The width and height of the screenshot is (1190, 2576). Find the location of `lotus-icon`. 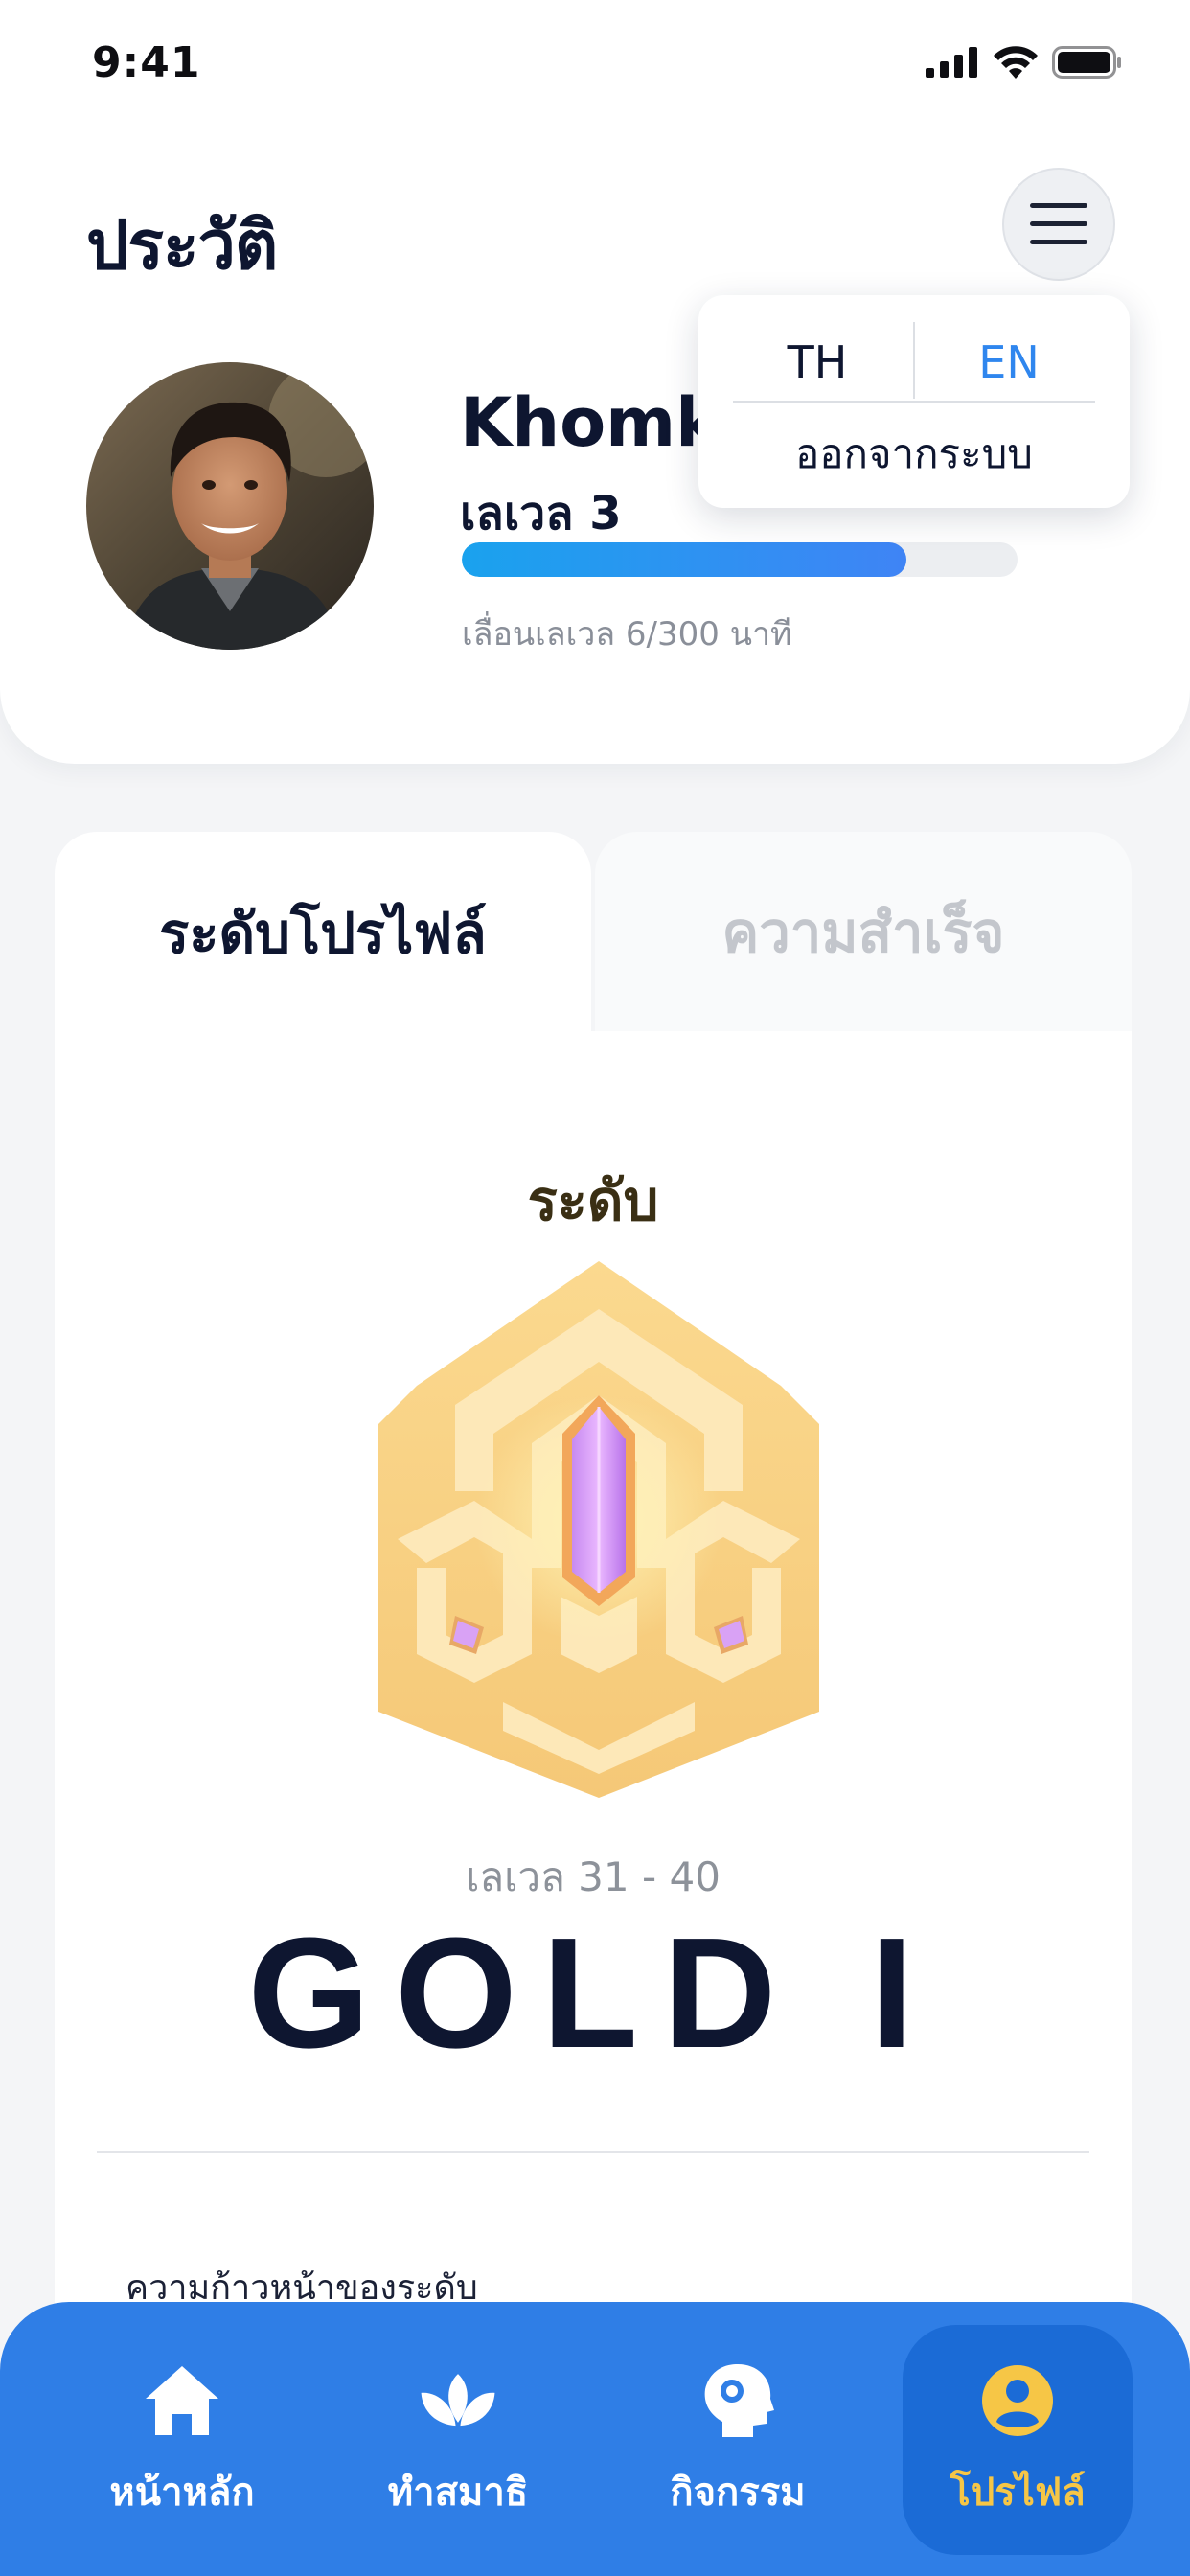

lotus-icon is located at coordinates (458, 2401).